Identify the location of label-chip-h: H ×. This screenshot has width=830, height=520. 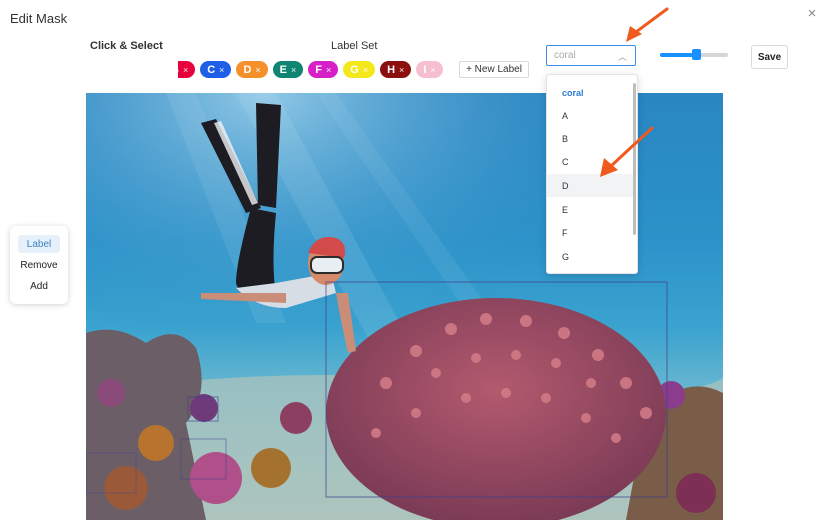
(396, 69).